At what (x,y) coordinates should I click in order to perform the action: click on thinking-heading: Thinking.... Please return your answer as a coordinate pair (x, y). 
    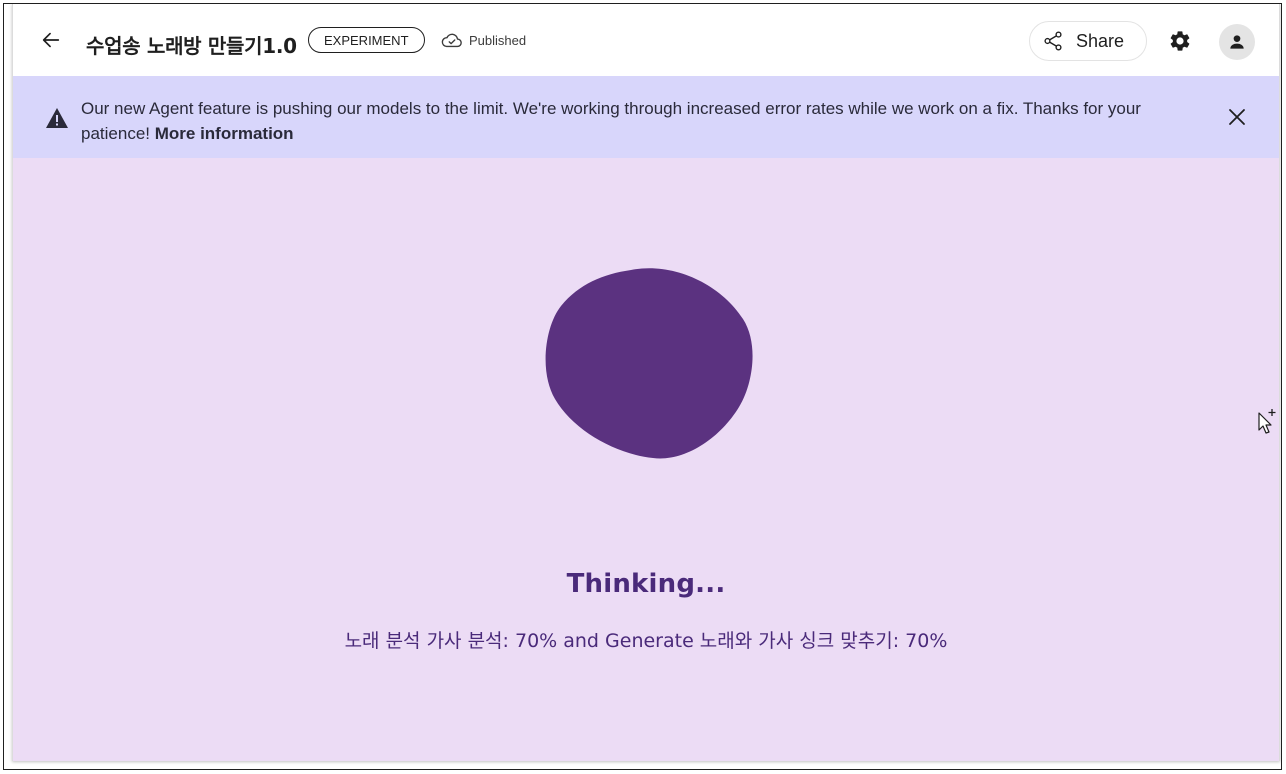
    Looking at the image, I should click on (646, 584).